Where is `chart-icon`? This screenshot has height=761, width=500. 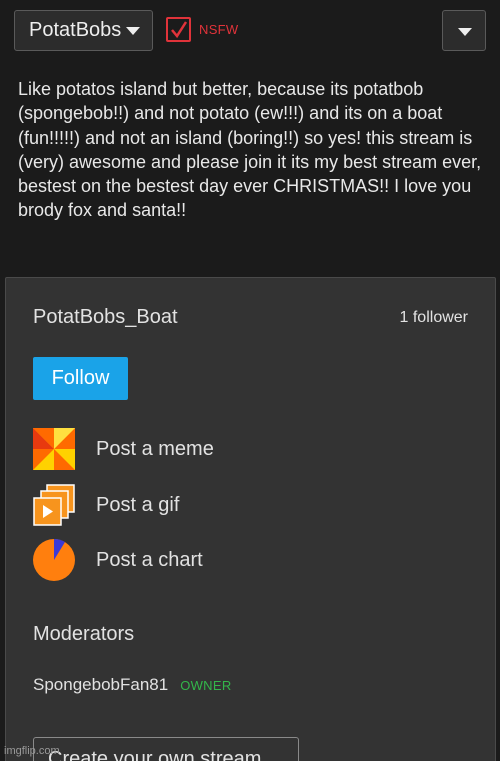
chart-icon is located at coordinates (54, 560).